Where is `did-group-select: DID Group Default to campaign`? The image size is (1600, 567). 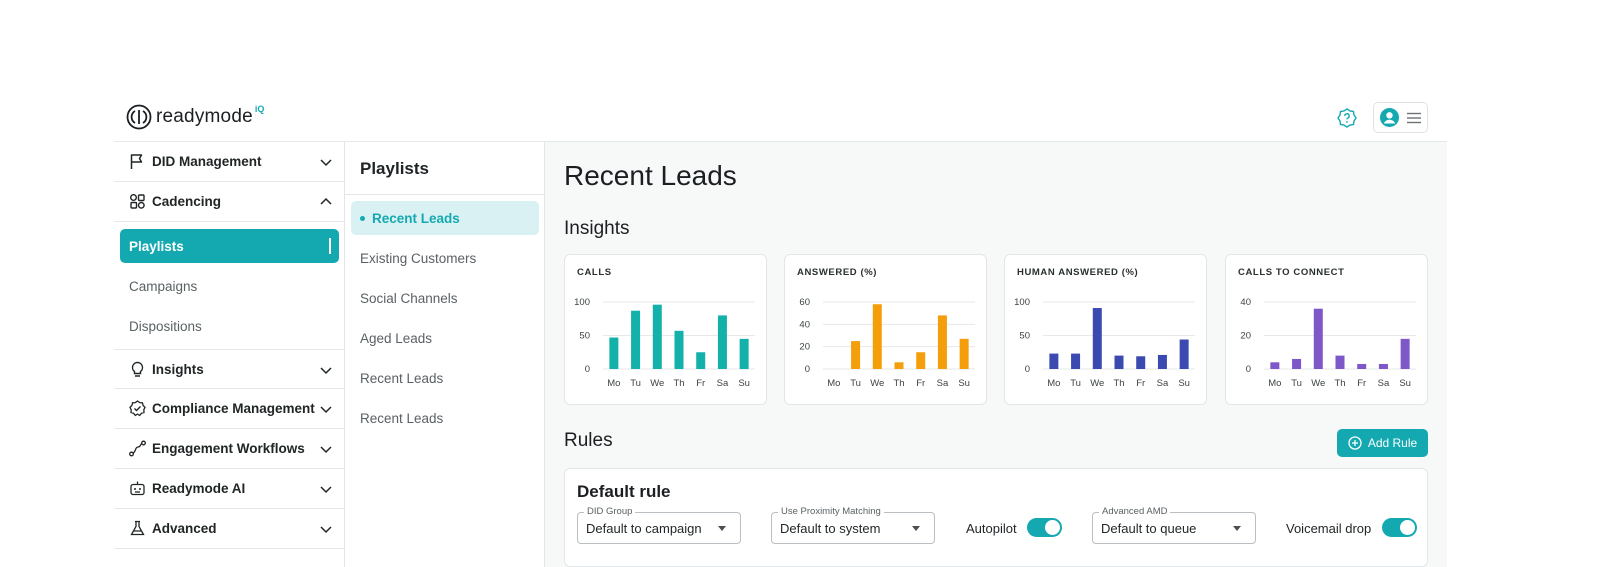
did-group-select: DID Group Default to campaign is located at coordinates (659, 525).